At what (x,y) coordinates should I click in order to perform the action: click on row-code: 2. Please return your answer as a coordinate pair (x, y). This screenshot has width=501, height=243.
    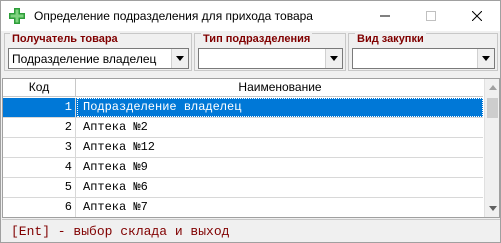
    Looking at the image, I should click on (39, 127).